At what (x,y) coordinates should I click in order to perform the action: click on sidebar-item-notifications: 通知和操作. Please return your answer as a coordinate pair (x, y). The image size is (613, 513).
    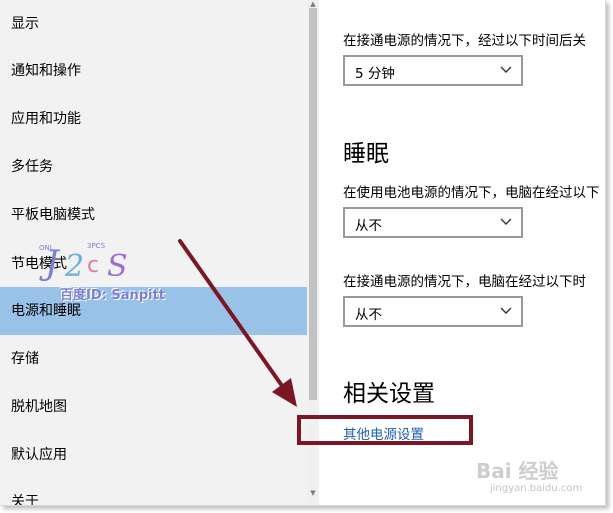
    Looking at the image, I should click on (153, 71).